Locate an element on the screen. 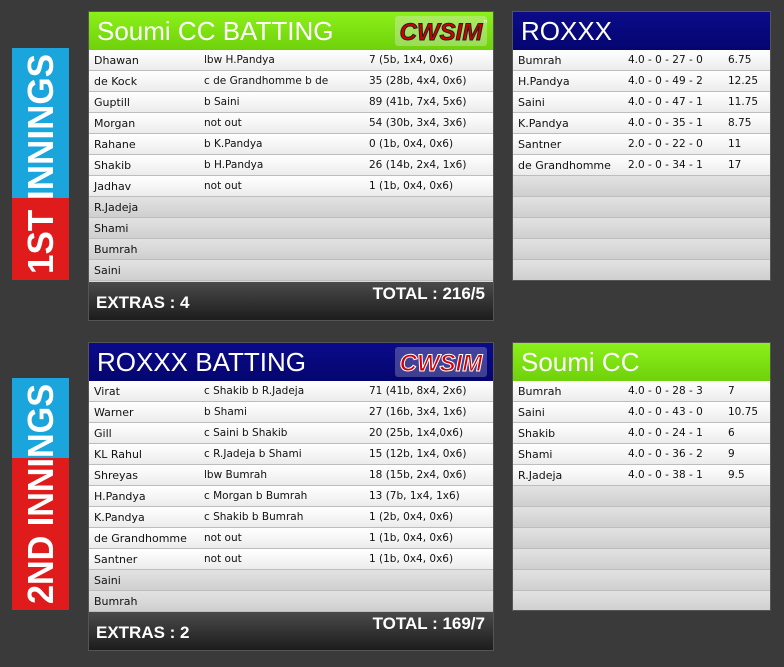 Image resolution: width=784 pixels, height=667 pixels. batter-score: 0 (1b, 0x4, 0x6) is located at coordinates (411, 144).